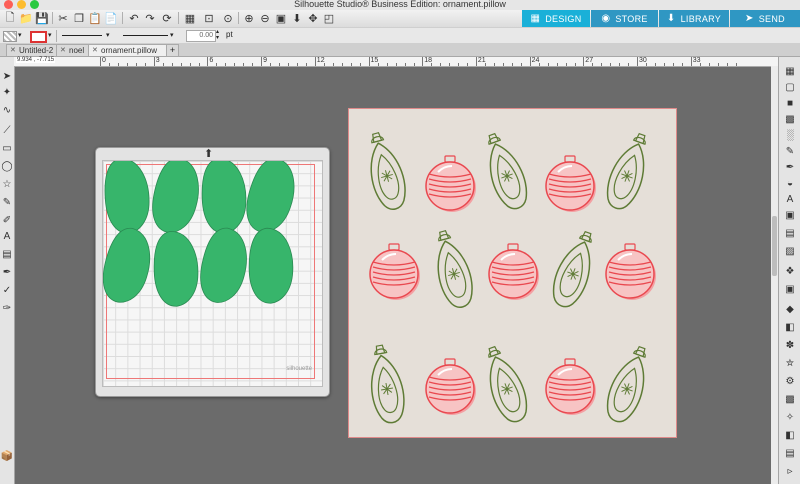  I want to click on modify-icon: ❖, so click(790, 271).